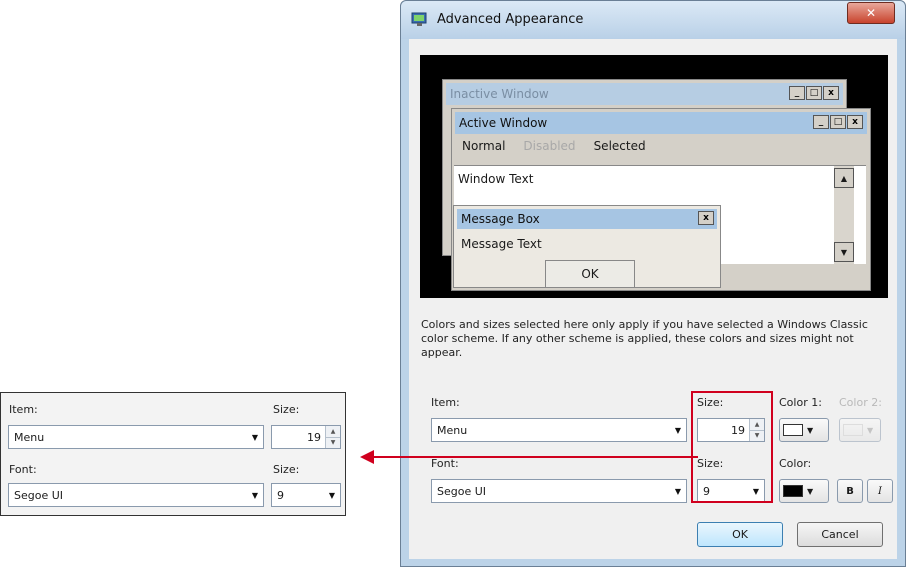  What do you see at coordinates (314, 437) in the screenshot?
I see `size-stepper-value: 19` at bounding box center [314, 437].